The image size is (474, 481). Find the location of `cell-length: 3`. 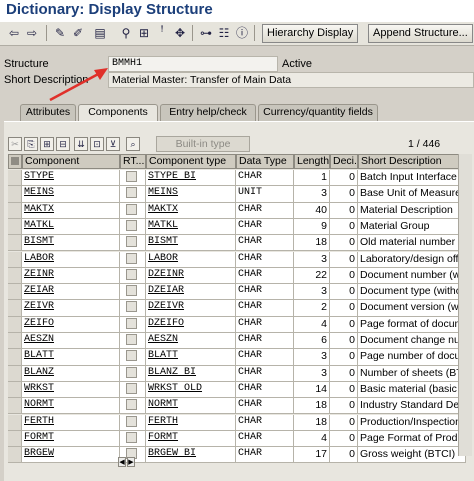

cell-length: 3 is located at coordinates (312, 357).